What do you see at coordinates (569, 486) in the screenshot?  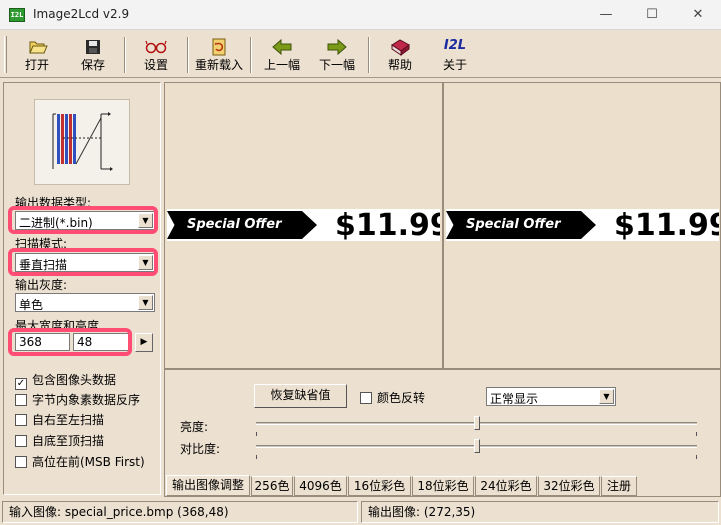 I see `tab-32bit-color: 32位彩色` at bounding box center [569, 486].